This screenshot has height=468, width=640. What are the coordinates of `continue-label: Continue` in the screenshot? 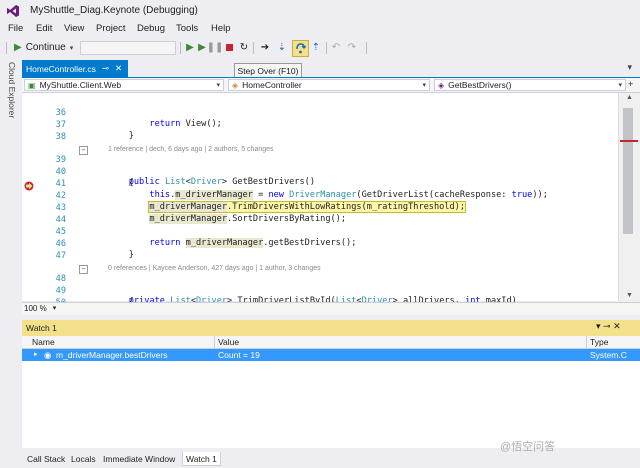 It's located at (45, 47).